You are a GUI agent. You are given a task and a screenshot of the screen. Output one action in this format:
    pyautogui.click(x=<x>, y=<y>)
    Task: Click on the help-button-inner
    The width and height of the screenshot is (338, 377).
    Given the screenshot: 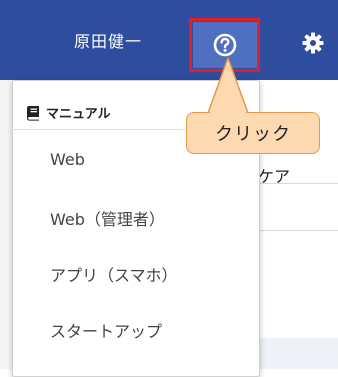 What is the action you would take?
    pyautogui.click(x=224, y=45)
    